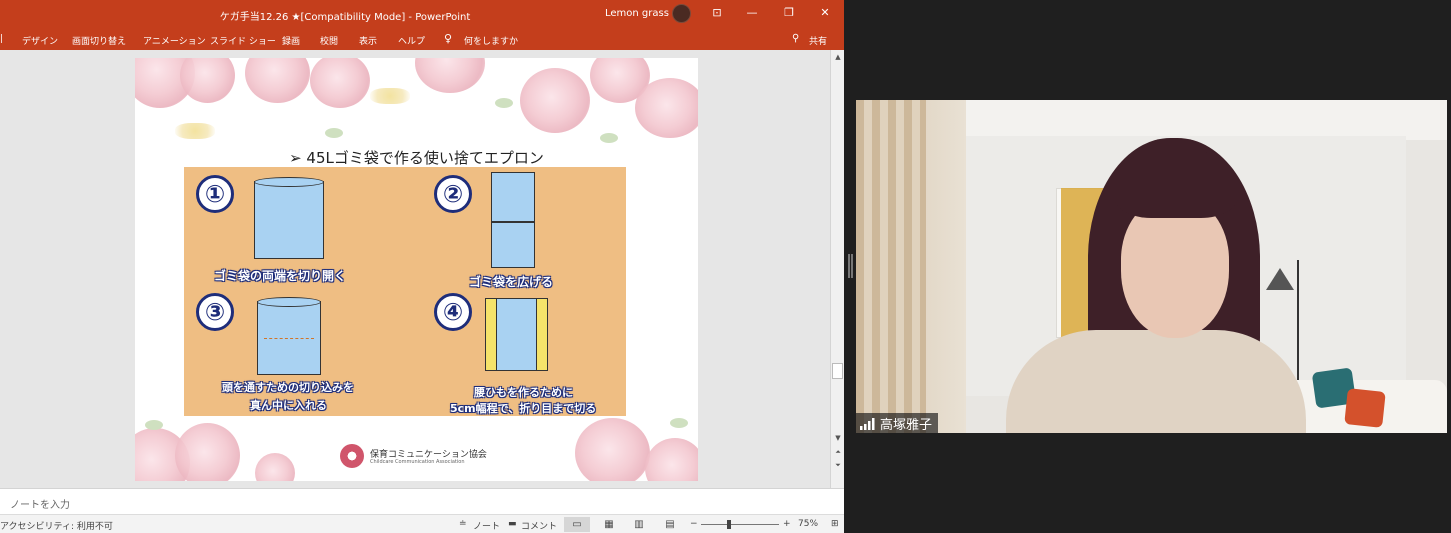 This screenshot has height=533, width=1451. I want to click on heart-logo-icon, so click(352, 456).